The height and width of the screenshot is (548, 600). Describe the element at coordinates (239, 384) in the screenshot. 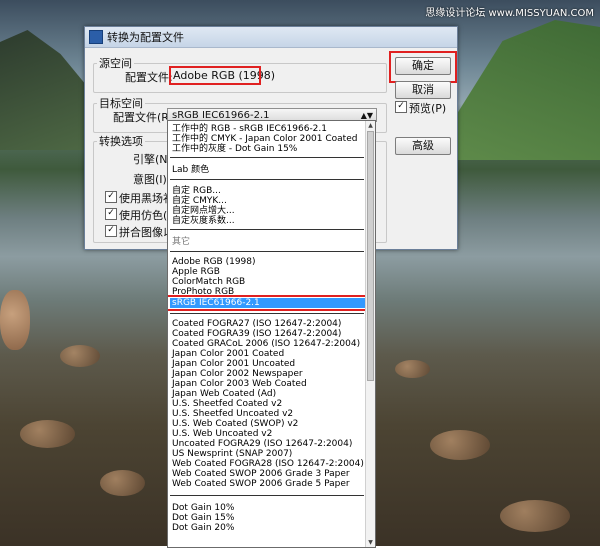

I see `dropdown-item: Japan Color 2003 Web Coated` at that location.